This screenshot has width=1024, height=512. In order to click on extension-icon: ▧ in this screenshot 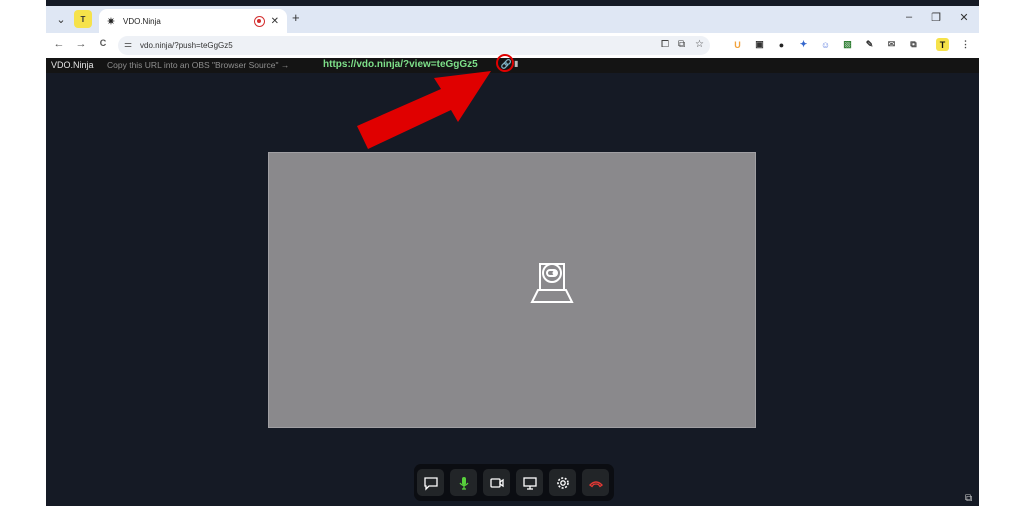, I will do `click(847, 44)`.